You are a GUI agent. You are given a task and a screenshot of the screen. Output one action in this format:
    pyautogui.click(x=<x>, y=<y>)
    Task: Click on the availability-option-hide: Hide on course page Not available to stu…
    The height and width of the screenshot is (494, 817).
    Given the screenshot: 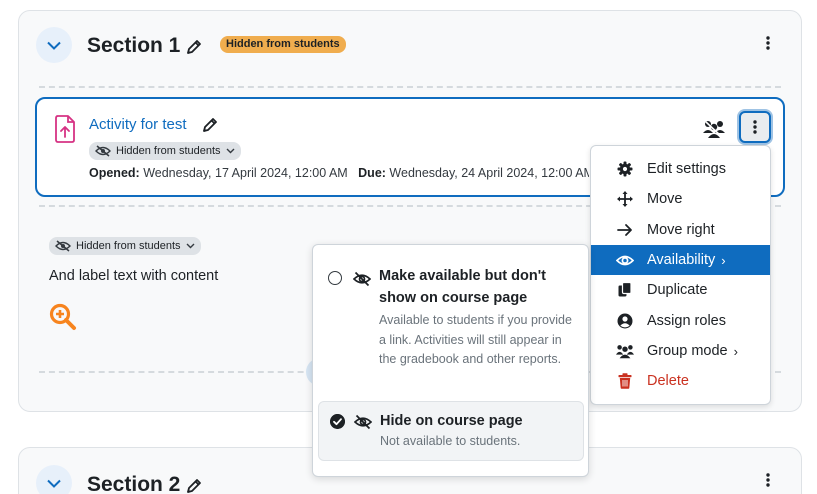 What is the action you would take?
    pyautogui.click(x=451, y=431)
    